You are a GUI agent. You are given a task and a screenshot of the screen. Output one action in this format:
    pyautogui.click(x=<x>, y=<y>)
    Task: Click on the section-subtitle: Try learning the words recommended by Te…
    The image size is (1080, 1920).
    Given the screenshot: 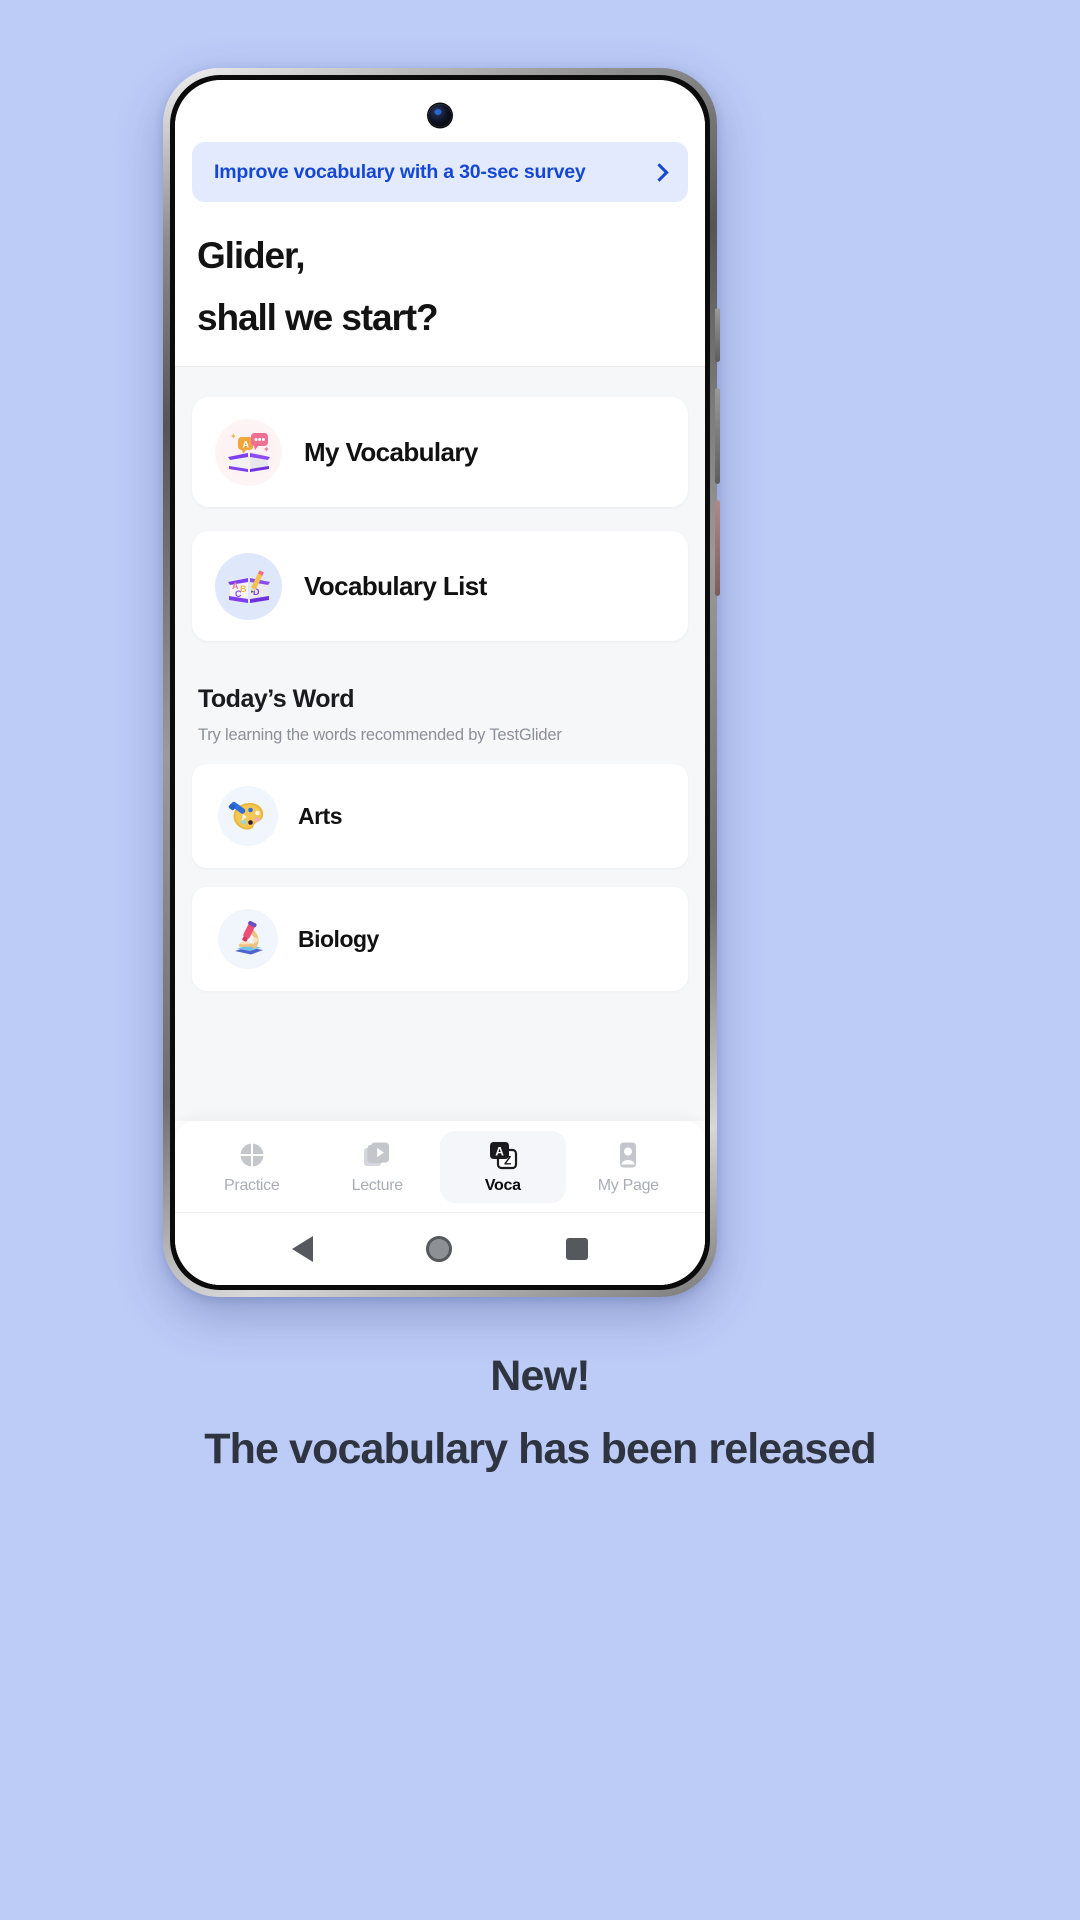 What is the action you would take?
    pyautogui.click(x=380, y=735)
    